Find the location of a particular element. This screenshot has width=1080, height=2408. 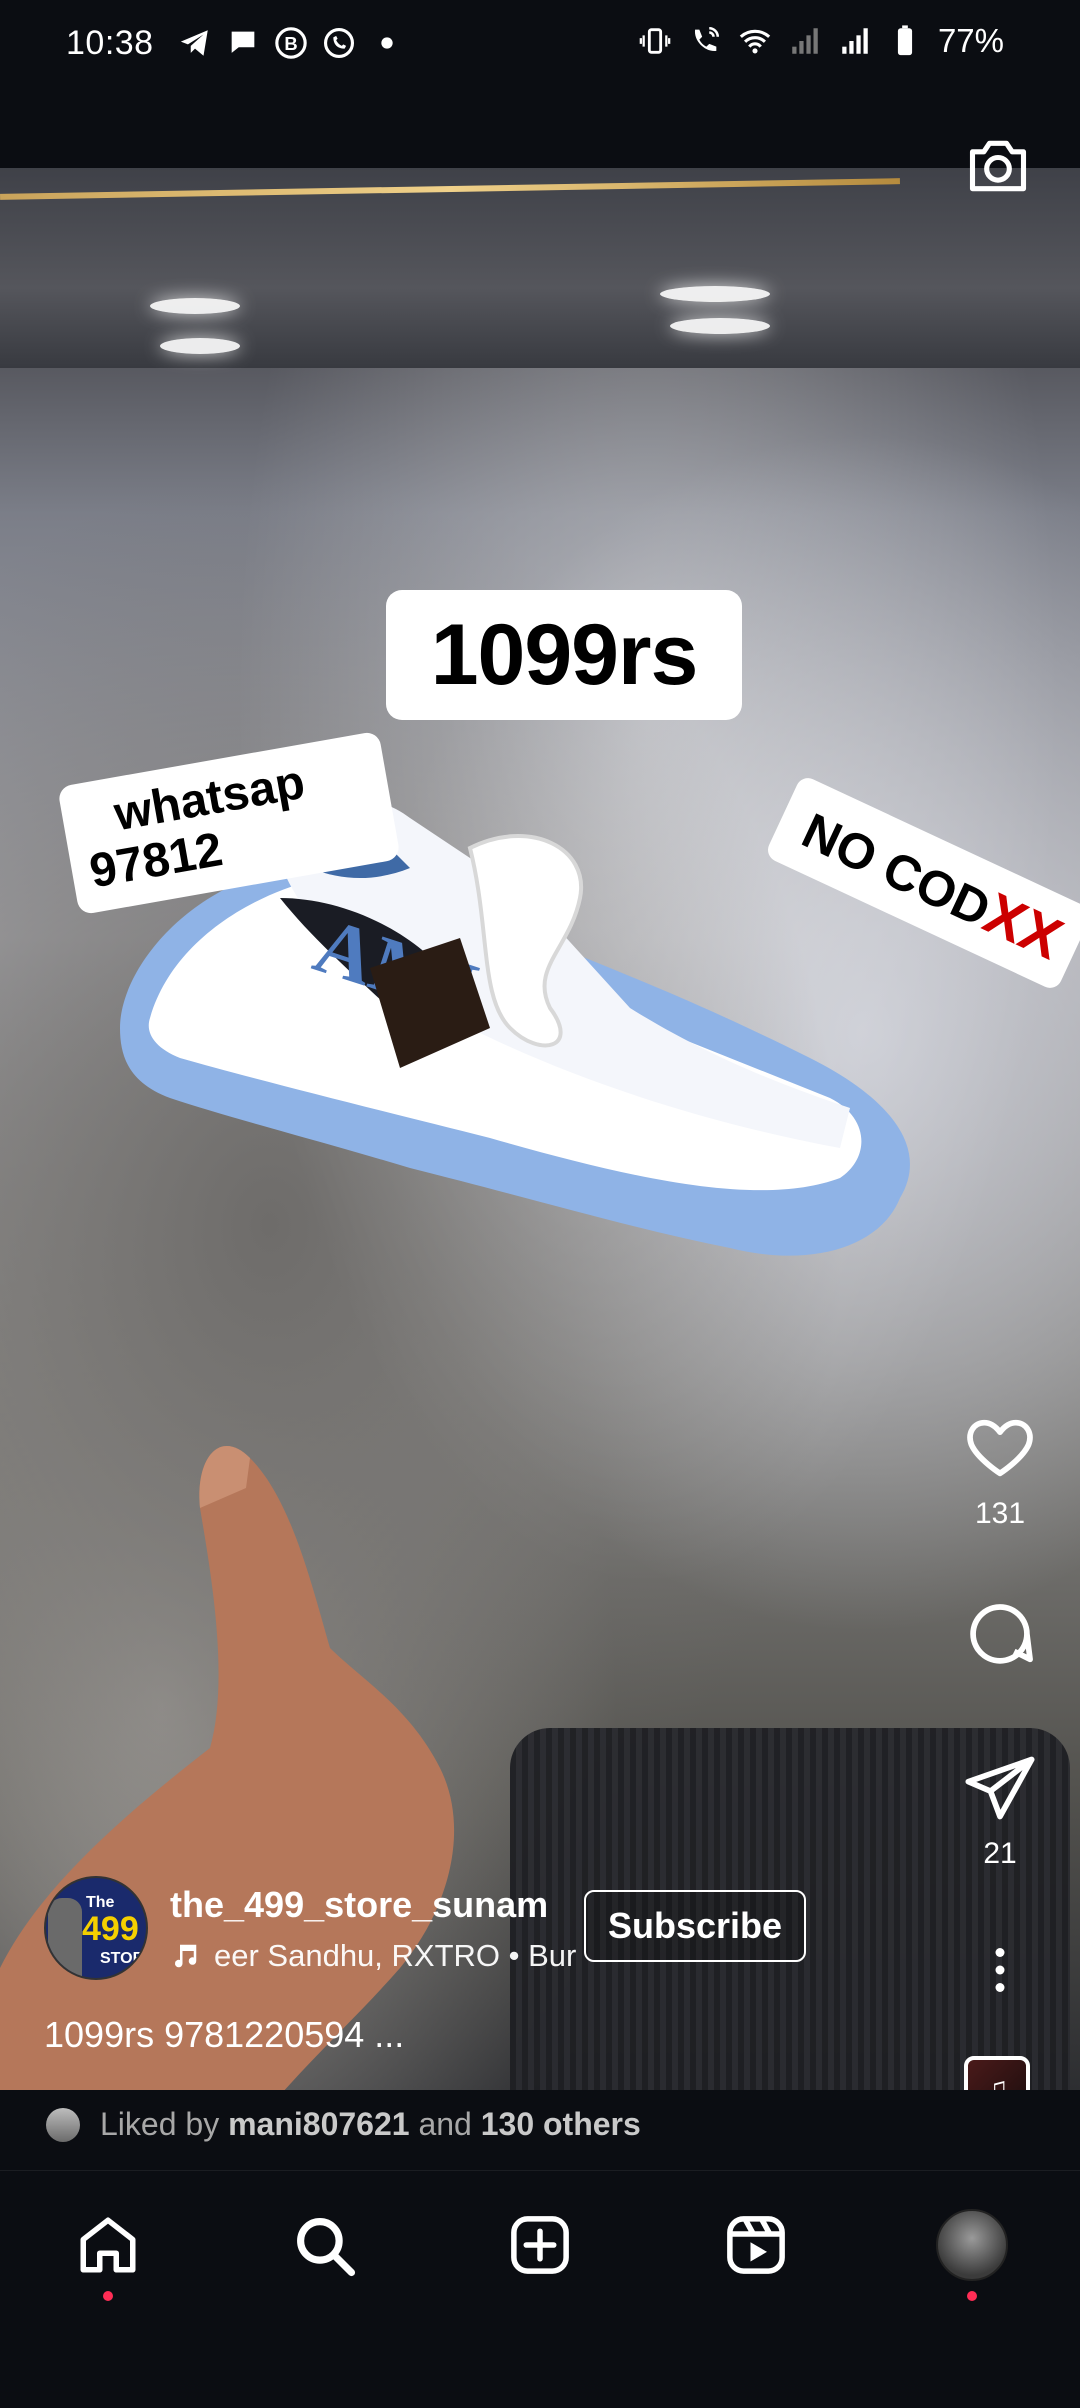

battery-icon is located at coordinates (905, 41).